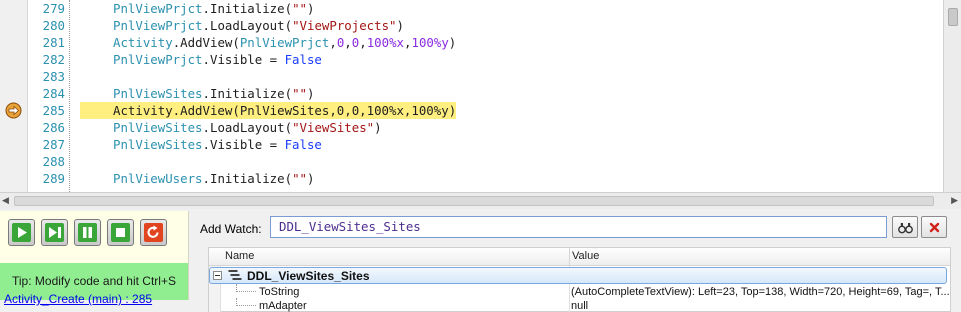 The height and width of the screenshot is (312, 961). I want to click on editor-horizontal-scrollbar: ◀ ▶, so click(480, 200).